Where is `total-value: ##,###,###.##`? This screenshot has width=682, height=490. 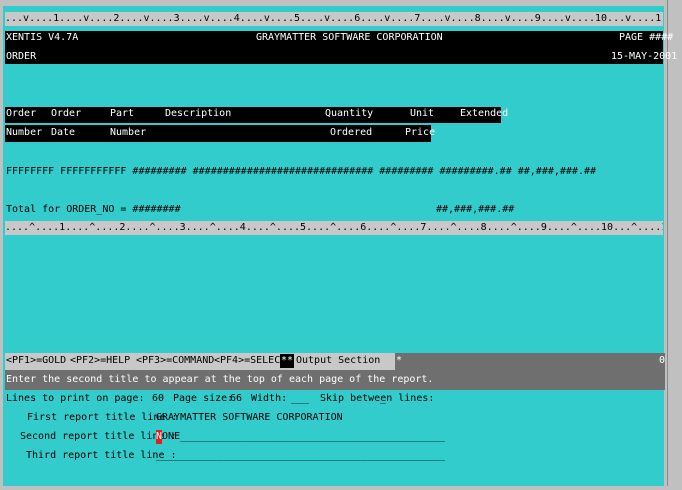 total-value: ##,###,###.## is located at coordinates (475, 209).